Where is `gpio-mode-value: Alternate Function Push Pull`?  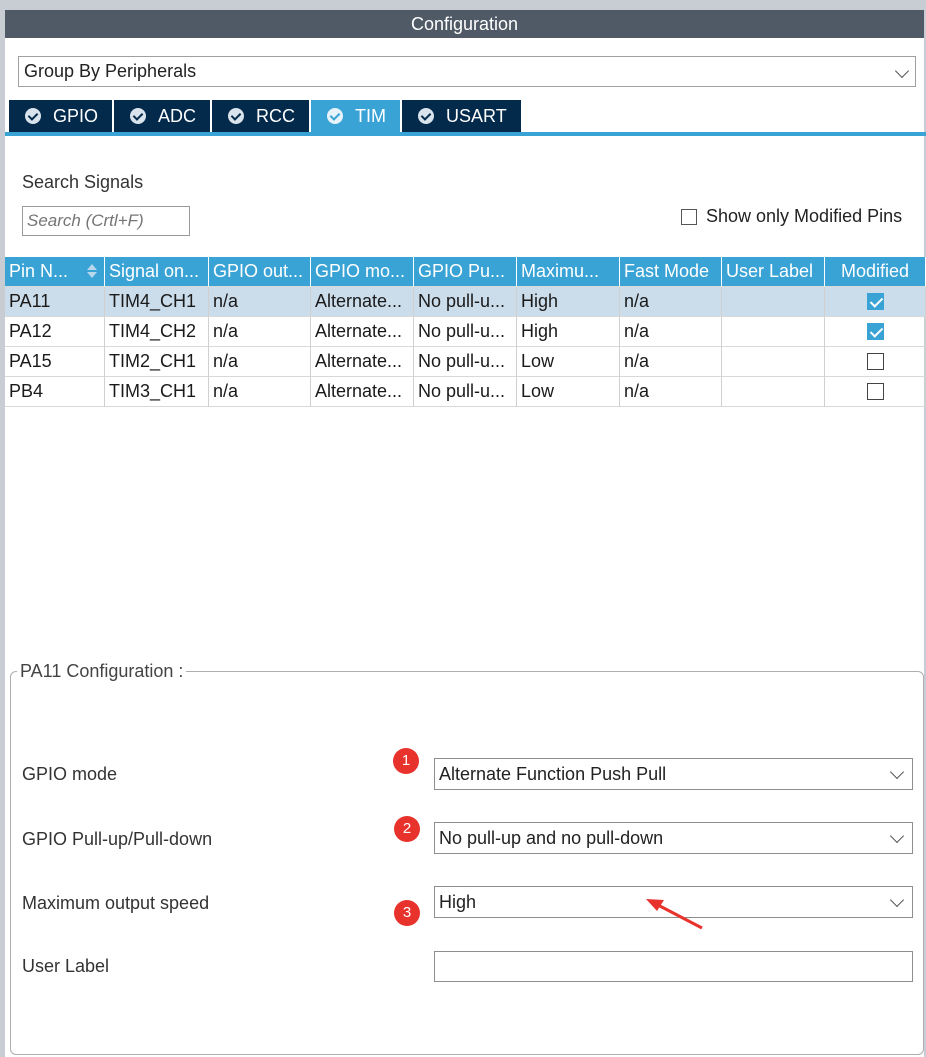
gpio-mode-value: Alternate Function Push Pull is located at coordinates (553, 774).